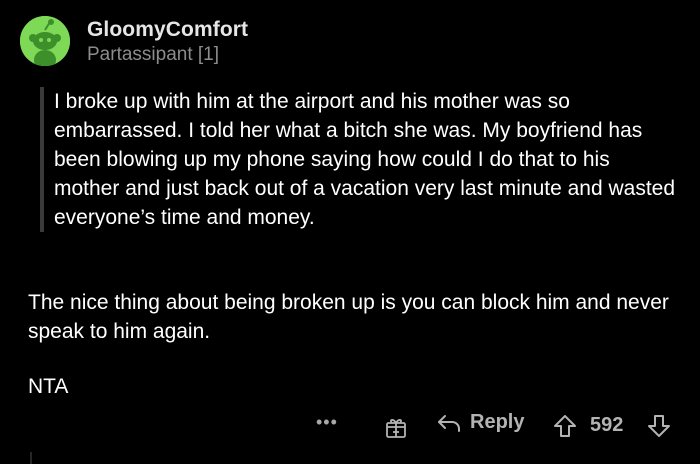 This screenshot has height=464, width=700. I want to click on award-gift-icon, so click(396, 428).